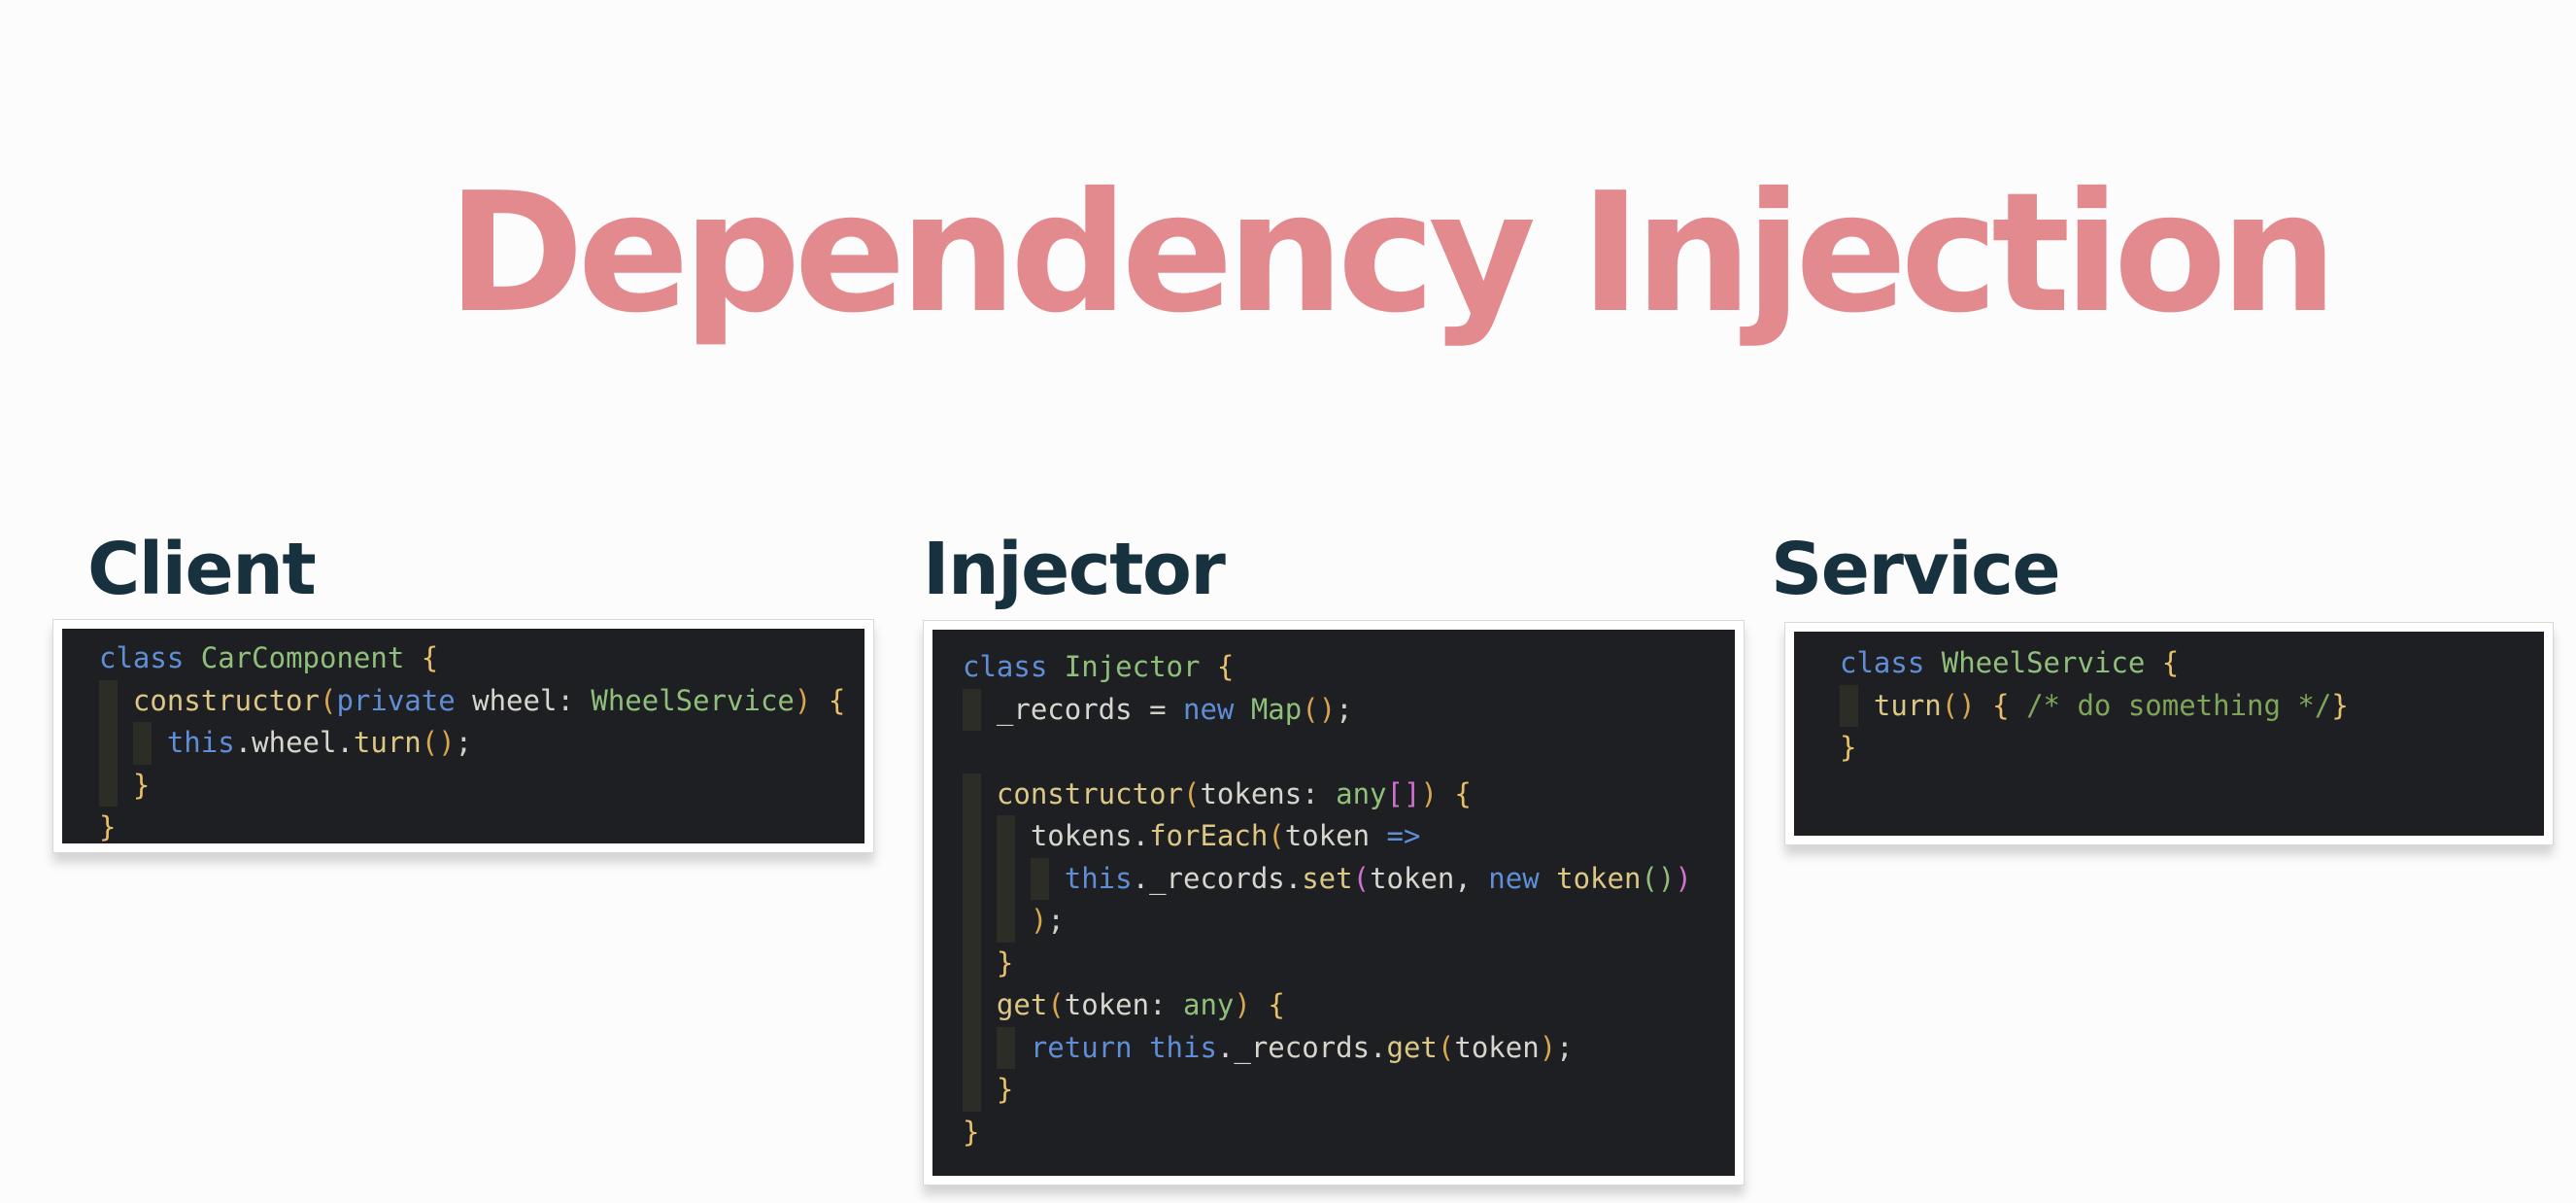 The image size is (2576, 1203). What do you see at coordinates (1327, 878) in the screenshot?
I see `code-line: this._records.set(token, new token())` at bounding box center [1327, 878].